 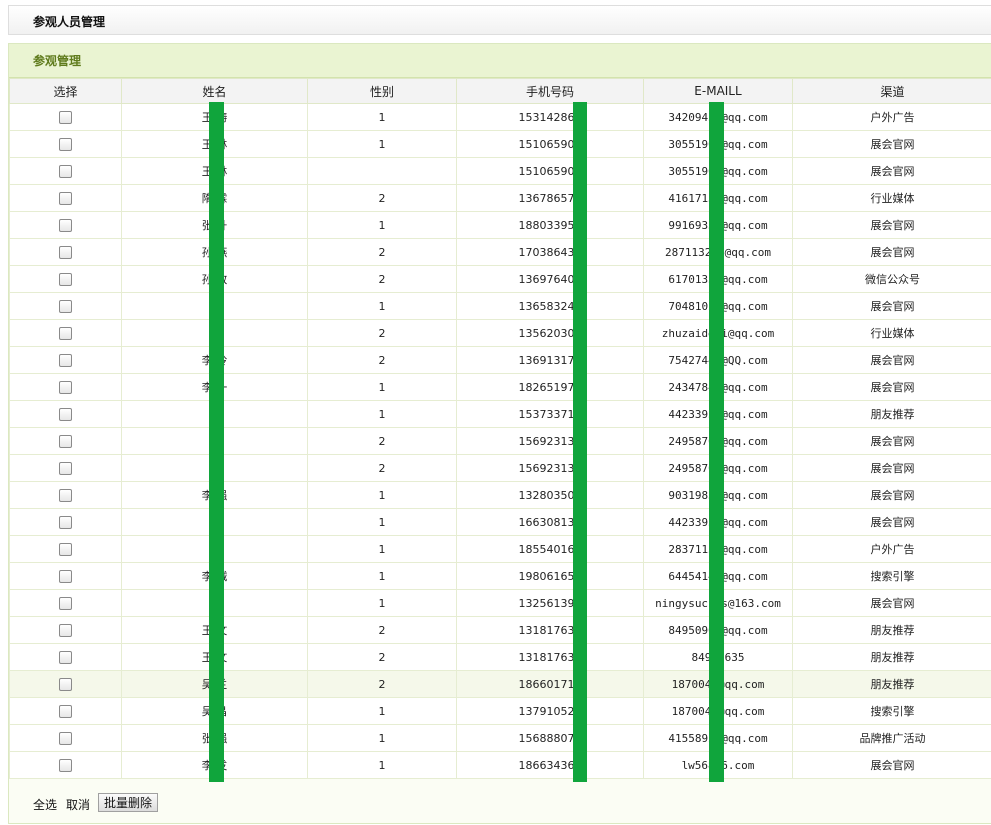 I want to click on table-row: 王 文2131817632849 9635朋友推荐, so click(x=500, y=657).